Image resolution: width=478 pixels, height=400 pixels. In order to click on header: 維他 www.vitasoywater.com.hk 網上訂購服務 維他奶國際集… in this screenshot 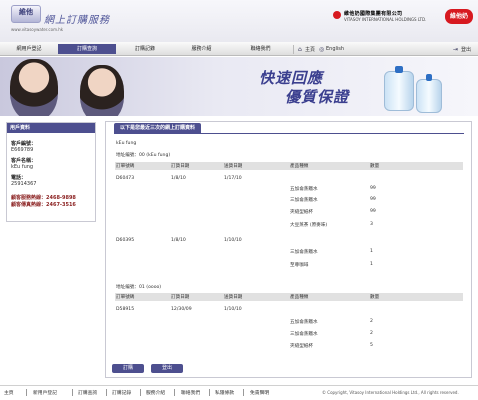, I will do `click(239, 21)`.